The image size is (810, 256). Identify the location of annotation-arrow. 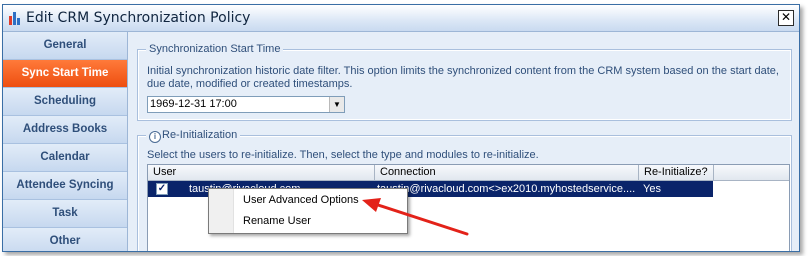
(415, 217).